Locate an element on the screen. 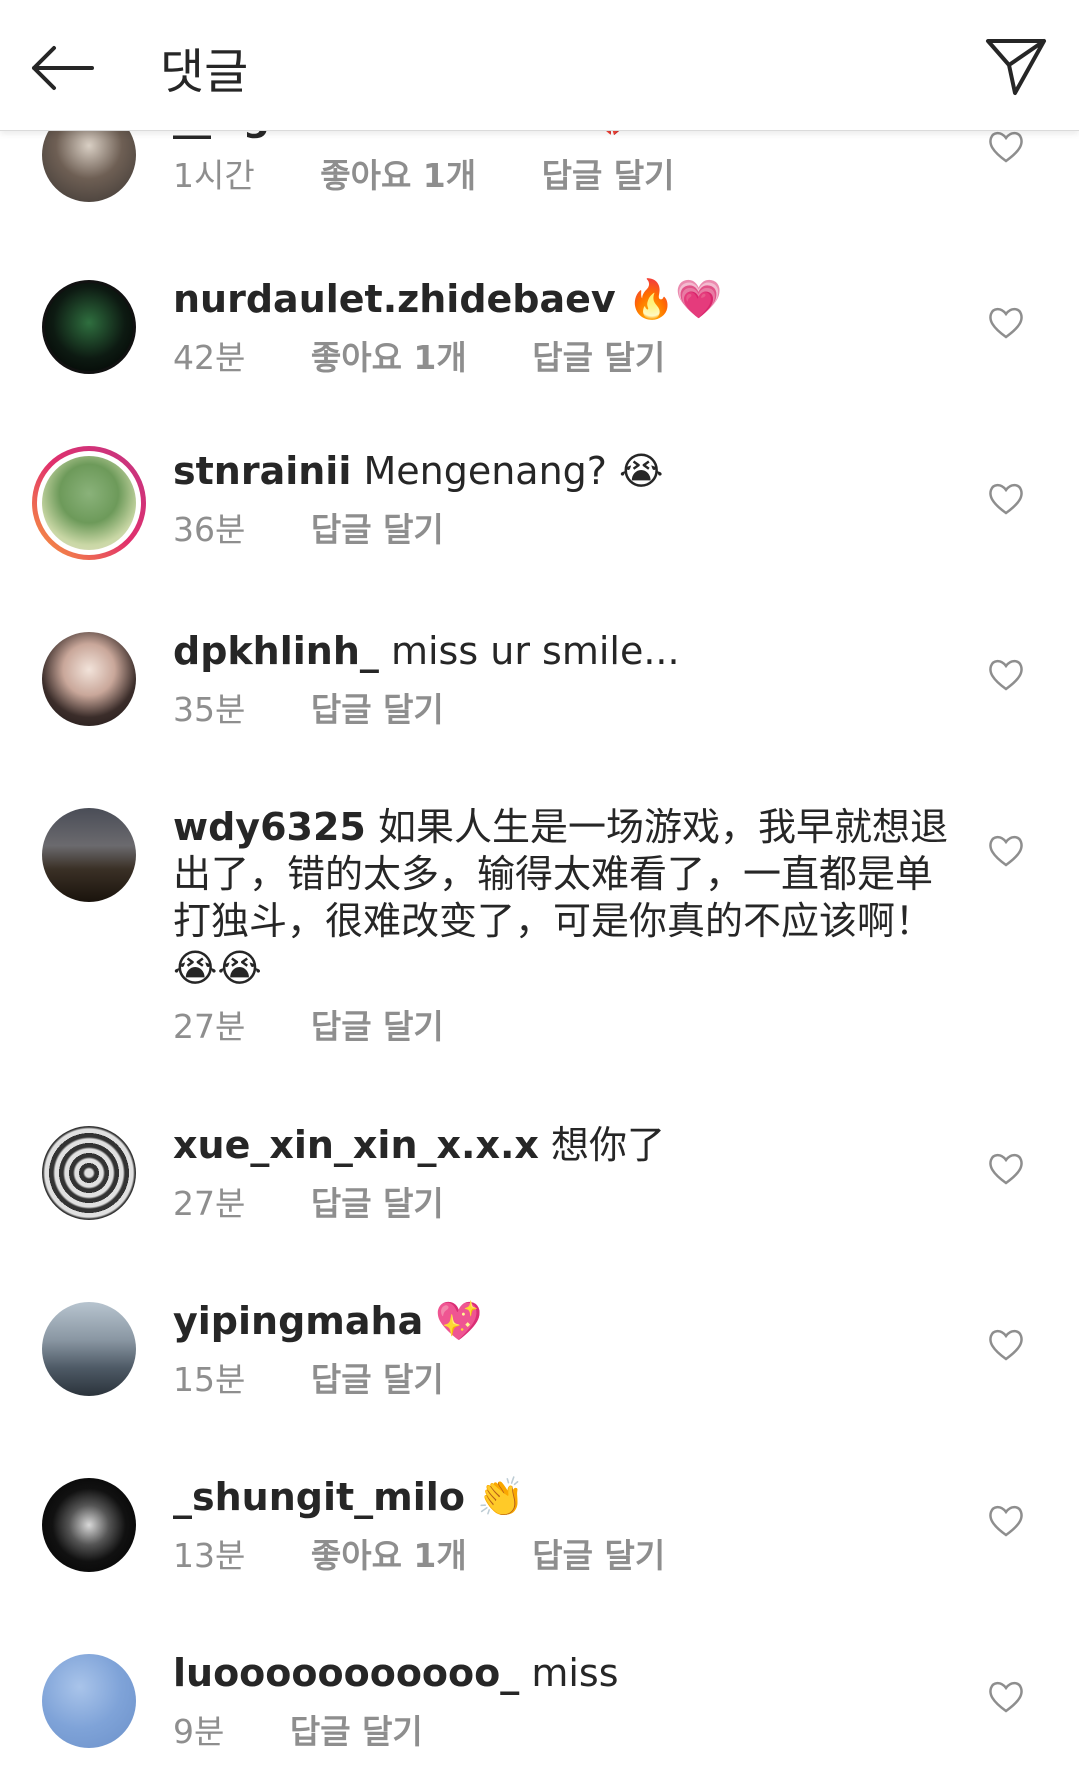 This screenshot has width=1079, height=1779. comment-text: 👏 is located at coordinates (501, 1497).